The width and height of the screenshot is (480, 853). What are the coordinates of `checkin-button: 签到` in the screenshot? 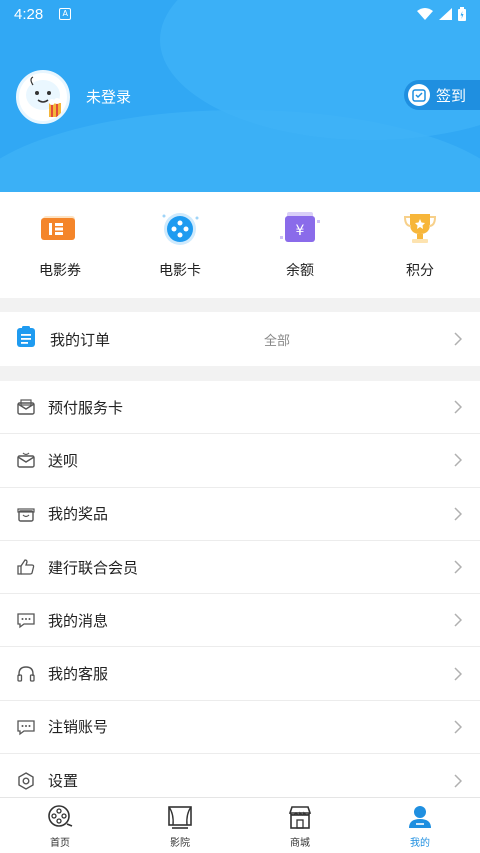 It's located at (442, 95).